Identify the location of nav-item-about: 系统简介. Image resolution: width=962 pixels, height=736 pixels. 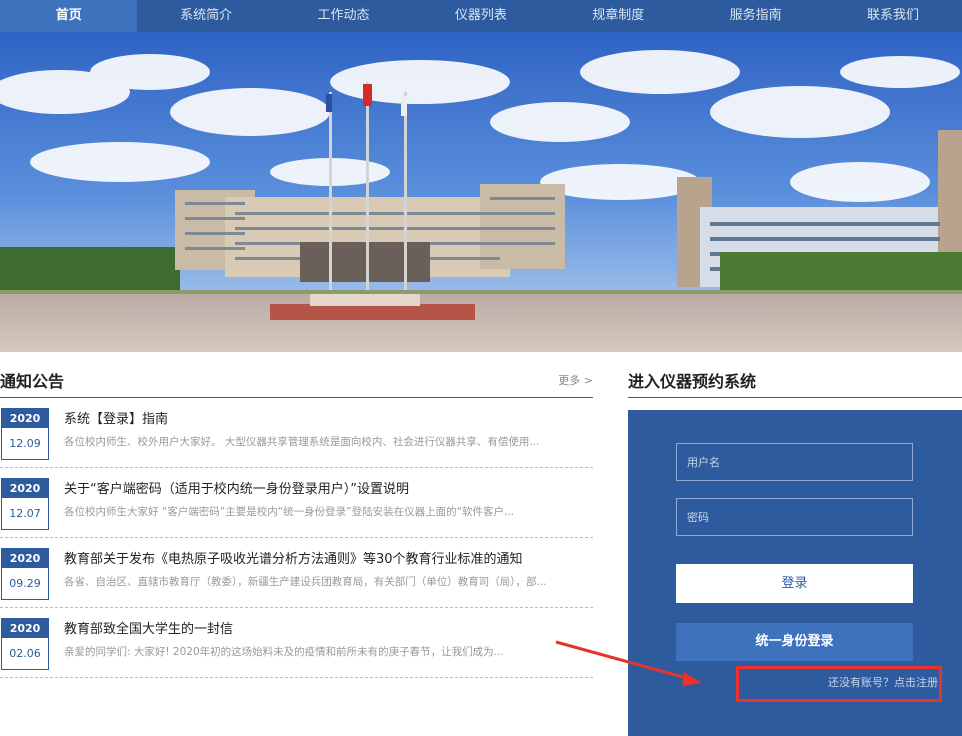
(205, 16).